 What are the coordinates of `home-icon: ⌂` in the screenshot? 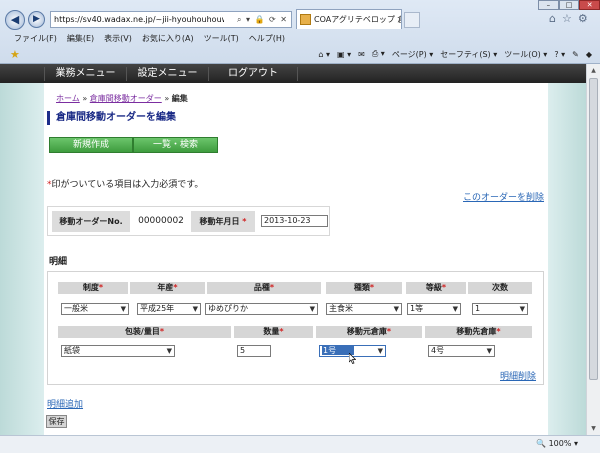 It's located at (552, 18).